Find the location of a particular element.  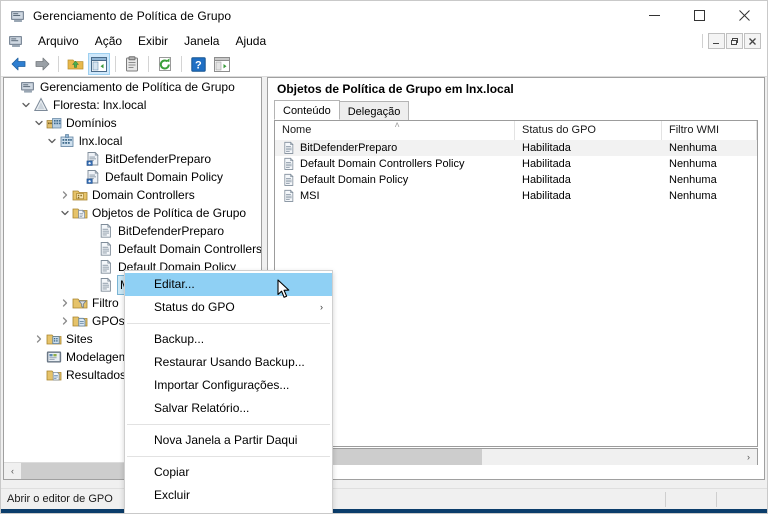

tree-node: lnx.local is located at coordinates (132, 141).